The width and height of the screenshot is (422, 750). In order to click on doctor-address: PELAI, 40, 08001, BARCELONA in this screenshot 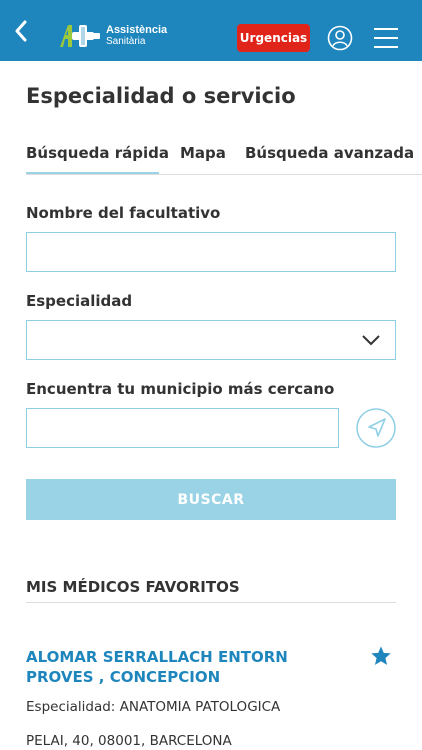, I will do `click(129, 741)`.